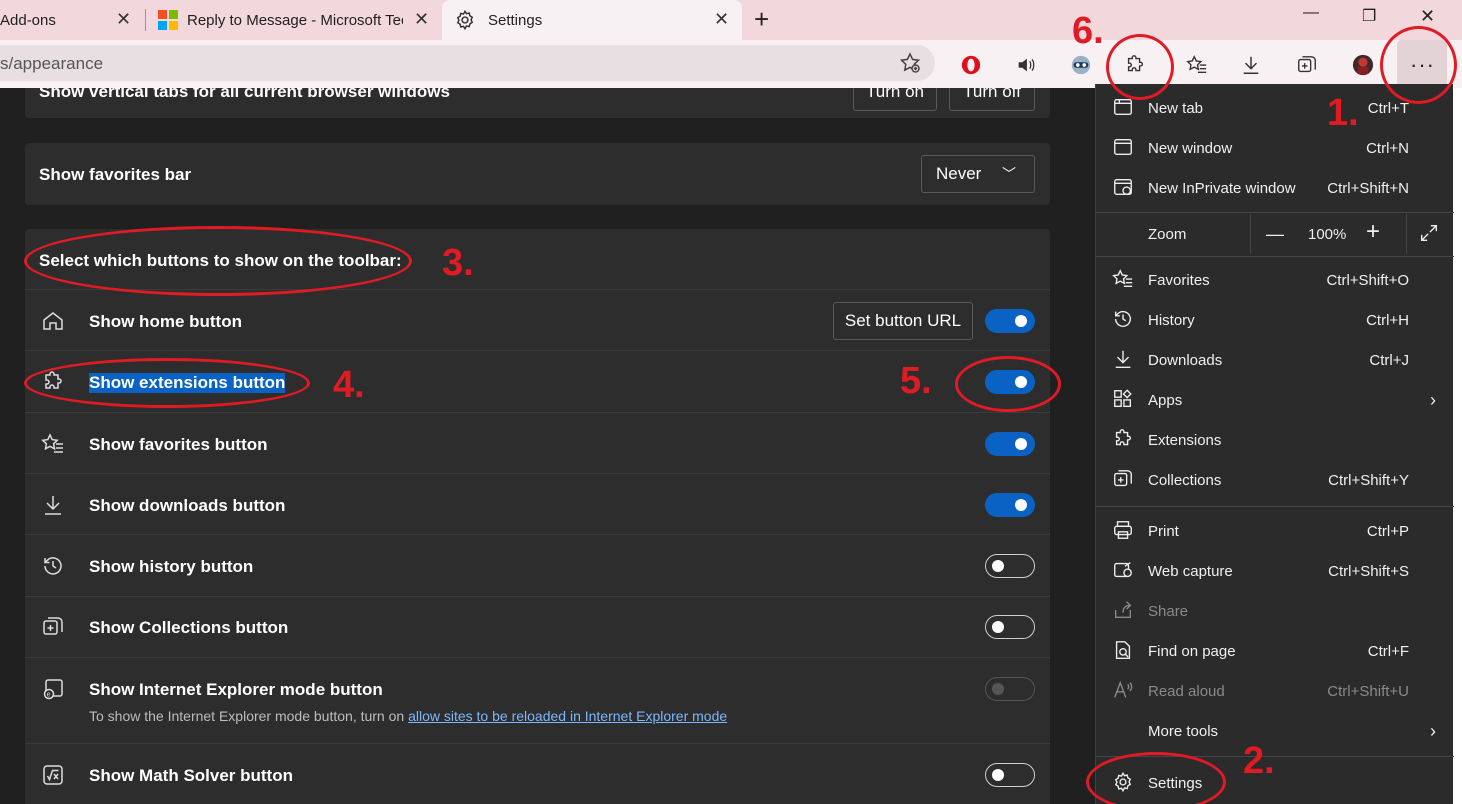  Describe the element at coordinates (1010, 627) in the screenshot. I see `collections-button-toggle` at that location.